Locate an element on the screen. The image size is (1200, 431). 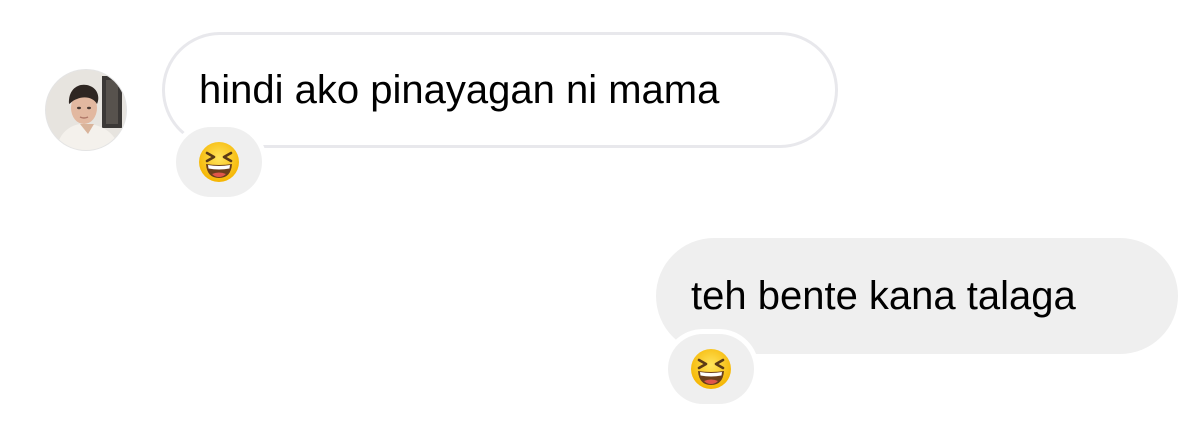
sender-avatar is located at coordinates (86, 110).